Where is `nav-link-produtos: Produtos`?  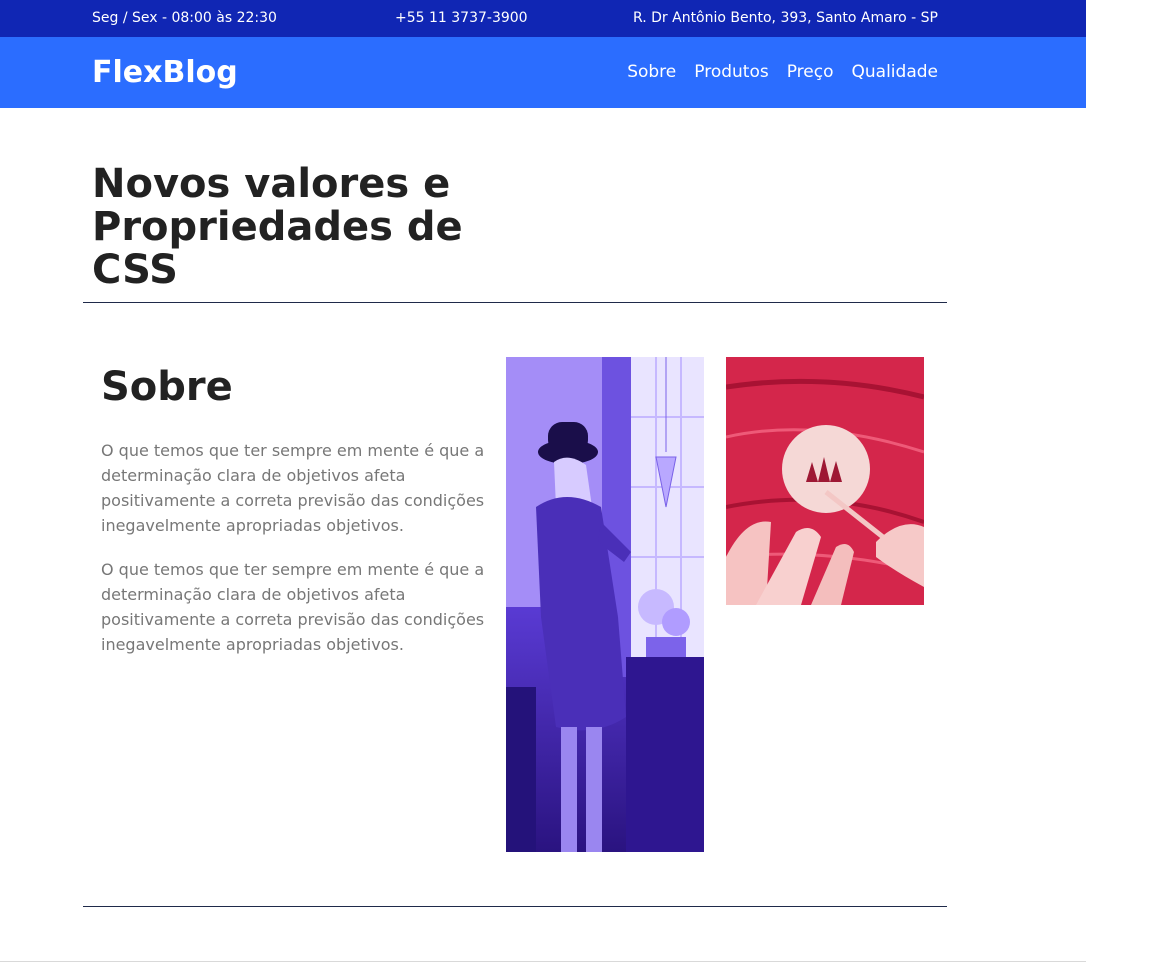
nav-link-produtos: Produtos is located at coordinates (731, 72).